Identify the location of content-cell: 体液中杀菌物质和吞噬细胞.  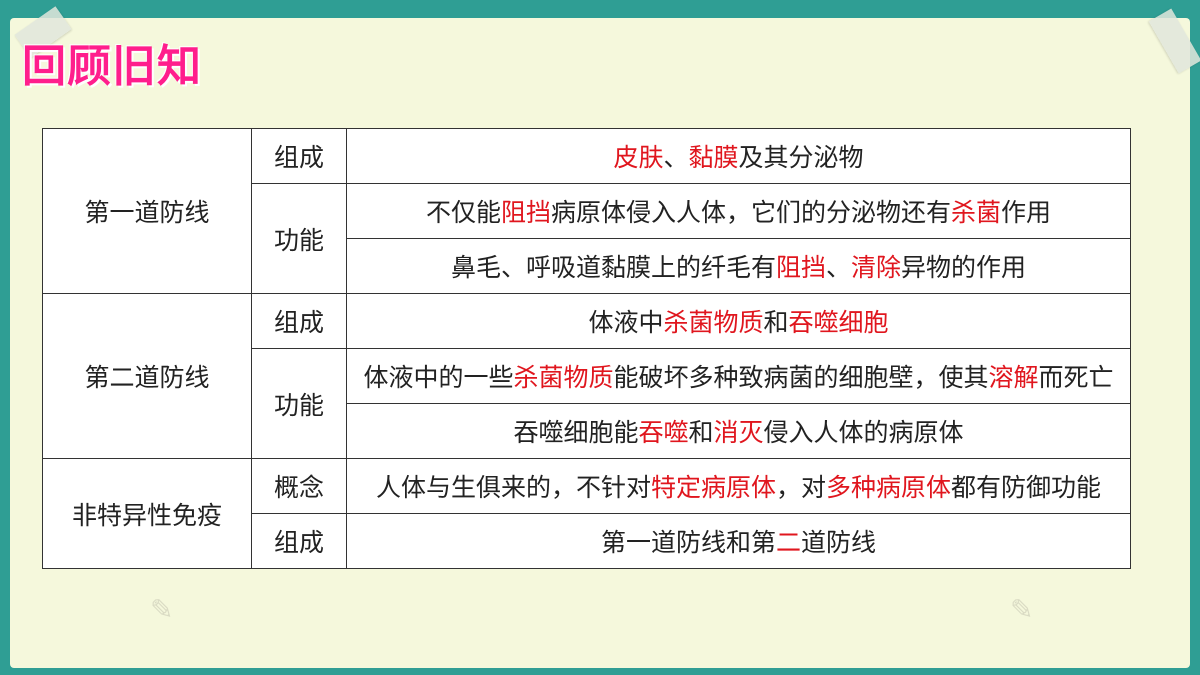
(738, 321).